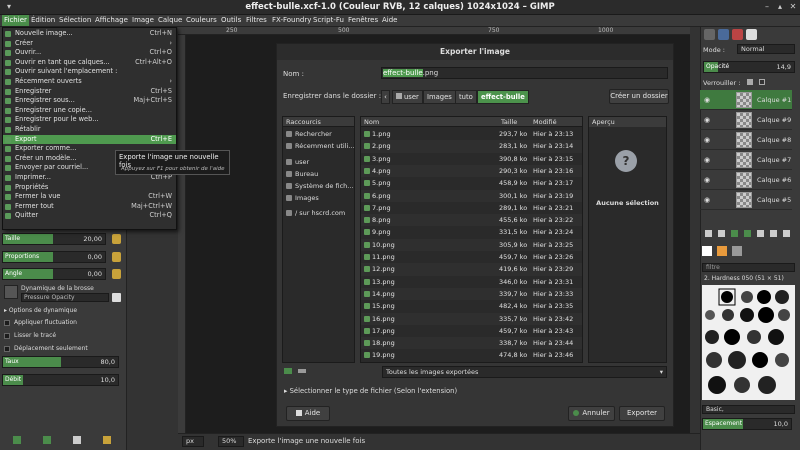  What do you see at coordinates (737, 34) in the screenshot?
I see `paths-tab-icon` at bounding box center [737, 34].